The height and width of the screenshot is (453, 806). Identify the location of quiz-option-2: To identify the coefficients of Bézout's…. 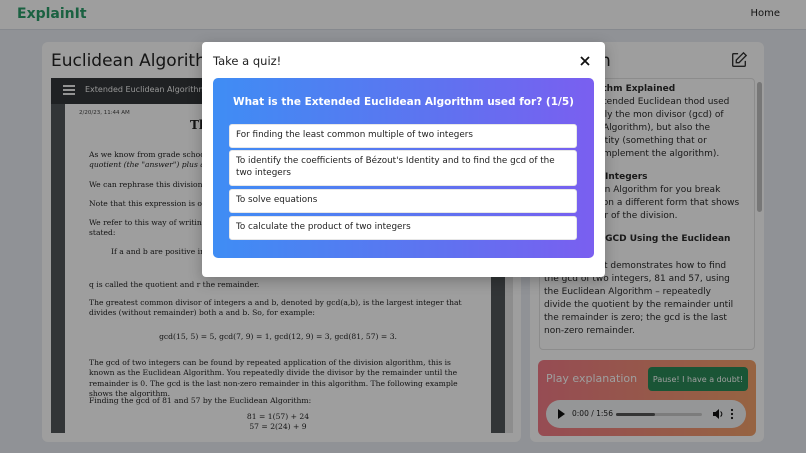
(403, 168).